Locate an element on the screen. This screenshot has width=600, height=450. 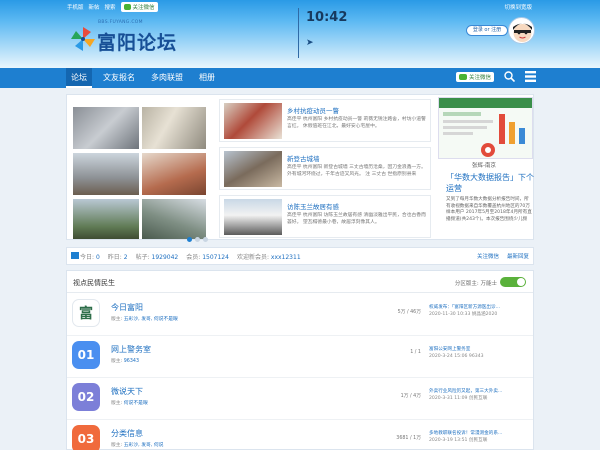
search-icon is located at coordinates (509, 76).